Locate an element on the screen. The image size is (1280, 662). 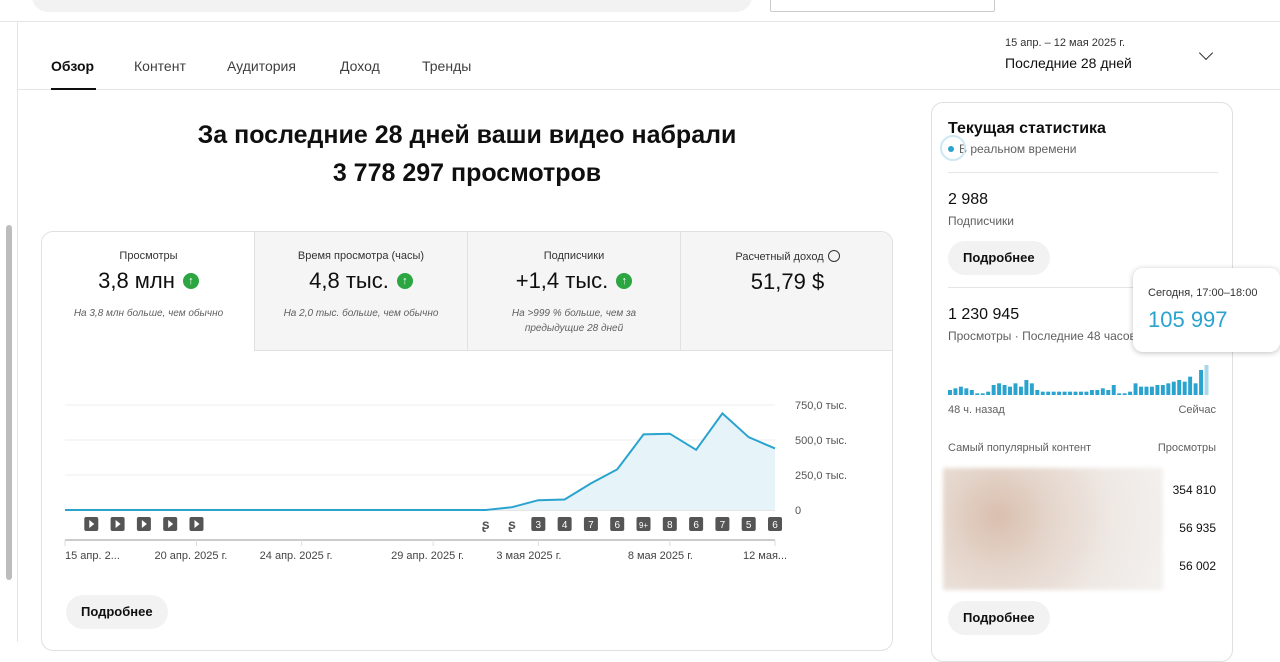
marker-count: 8 is located at coordinates (670, 525).